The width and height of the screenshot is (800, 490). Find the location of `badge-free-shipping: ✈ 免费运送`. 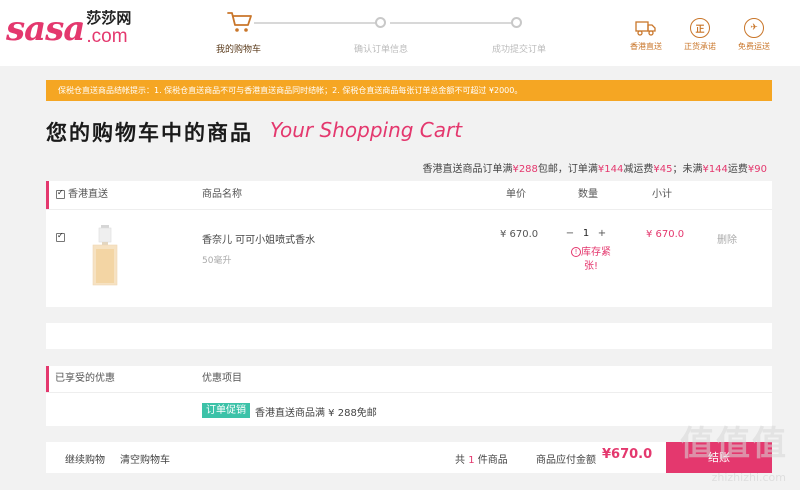

badge-free-shipping: ✈ 免费运送 is located at coordinates (754, 35).